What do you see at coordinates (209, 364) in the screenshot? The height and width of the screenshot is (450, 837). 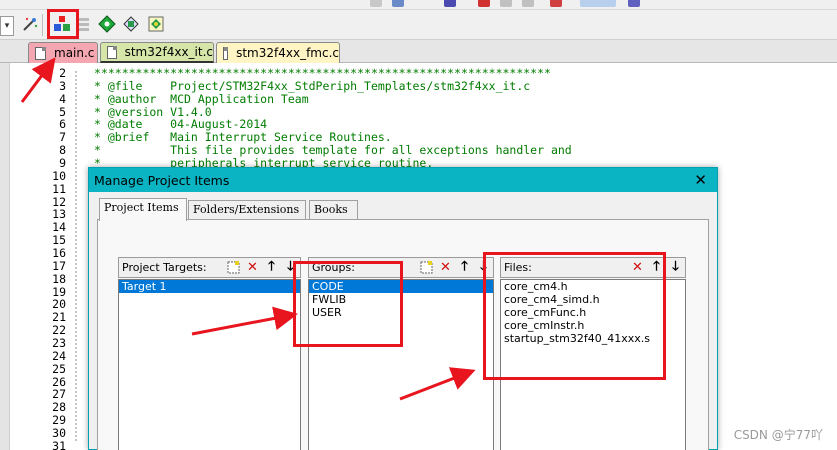 I see `targets-list: Target 1` at bounding box center [209, 364].